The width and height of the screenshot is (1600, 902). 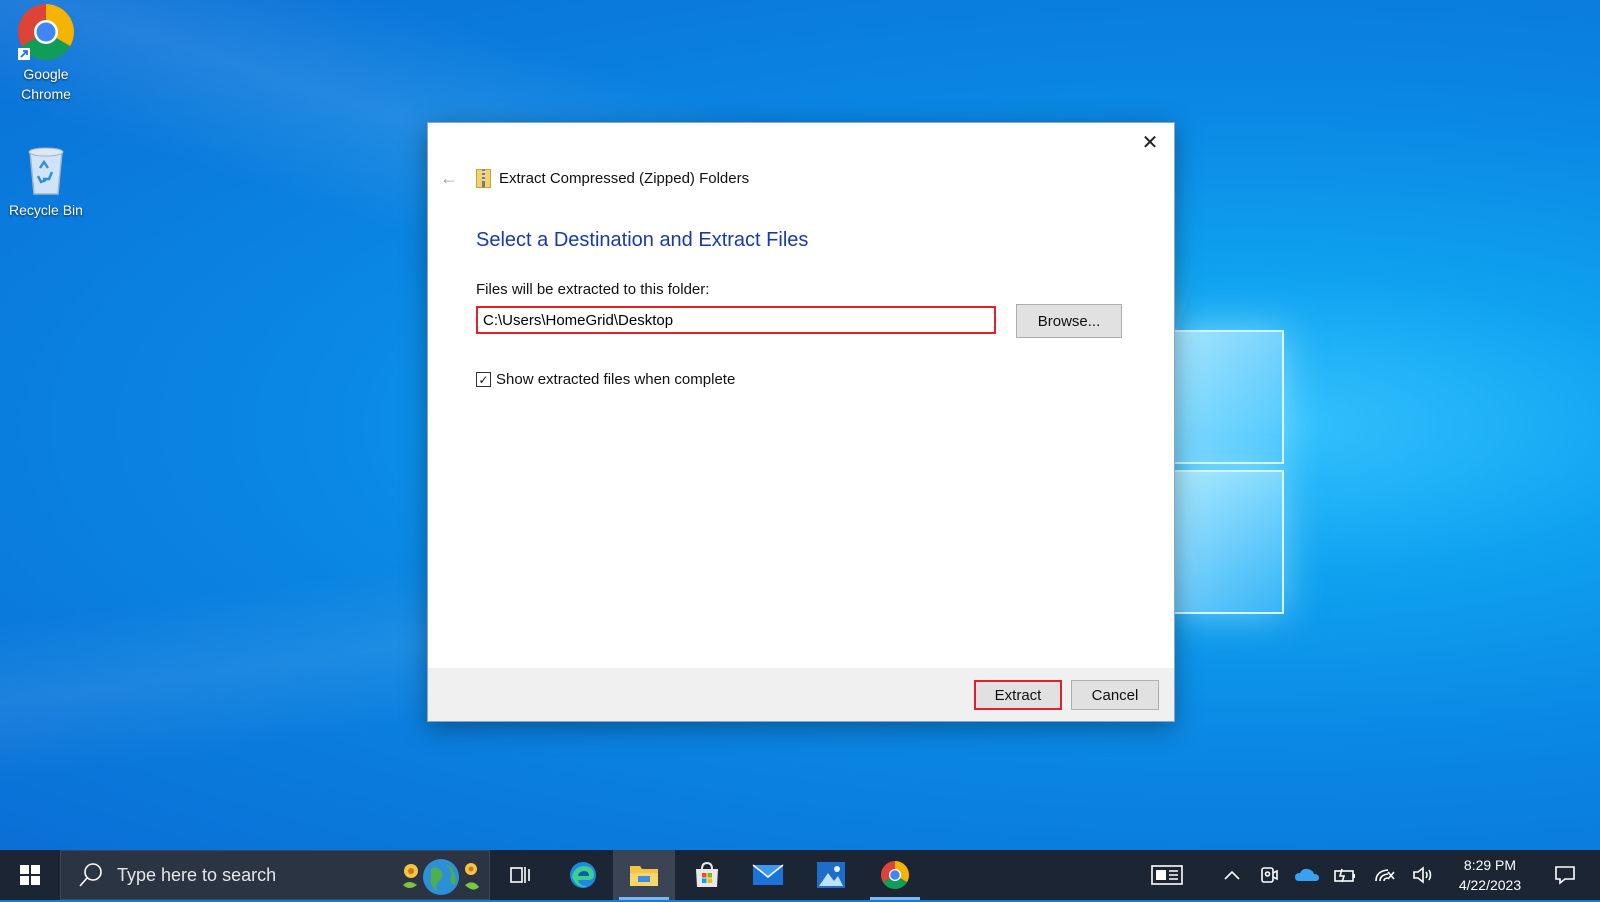 I want to click on destination-label: Files will be extracted to this folder:, so click(x=593, y=289).